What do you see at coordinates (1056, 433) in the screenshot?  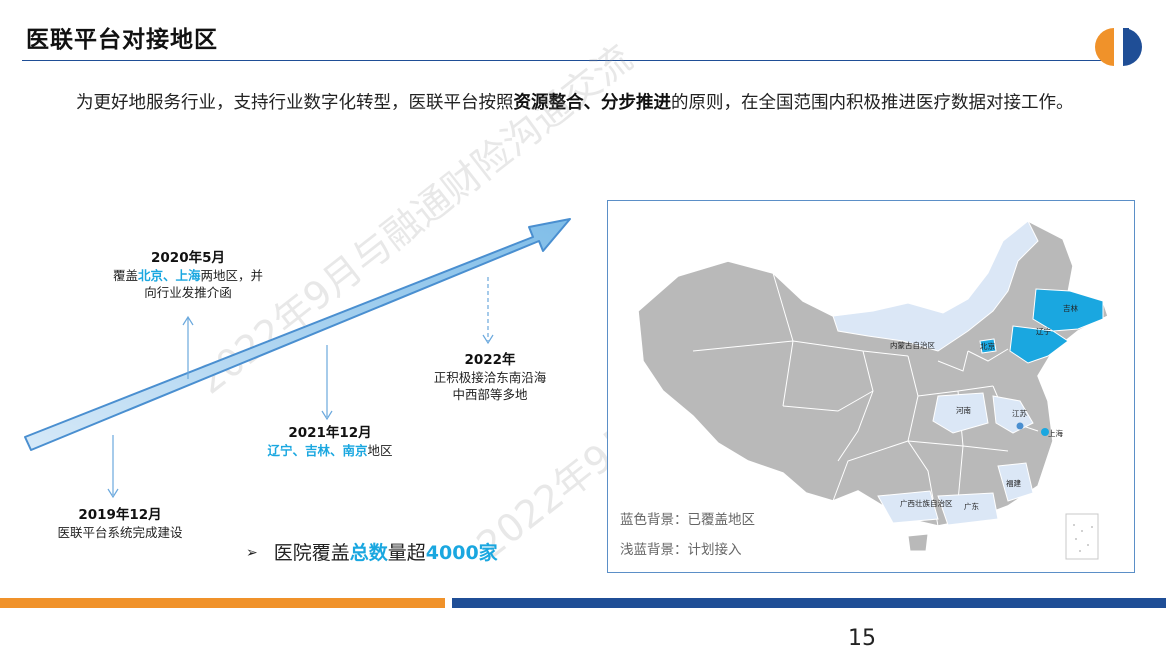 I see `map-label-shanghai: 上海` at bounding box center [1056, 433].